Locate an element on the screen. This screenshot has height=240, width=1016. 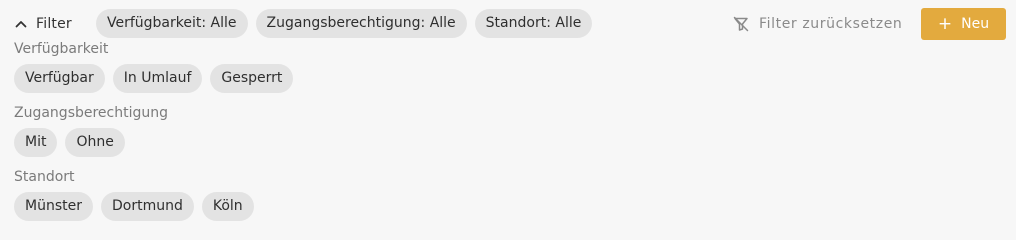
summary-chip-availability: Verfügbarkeit: Alle is located at coordinates (172, 23).